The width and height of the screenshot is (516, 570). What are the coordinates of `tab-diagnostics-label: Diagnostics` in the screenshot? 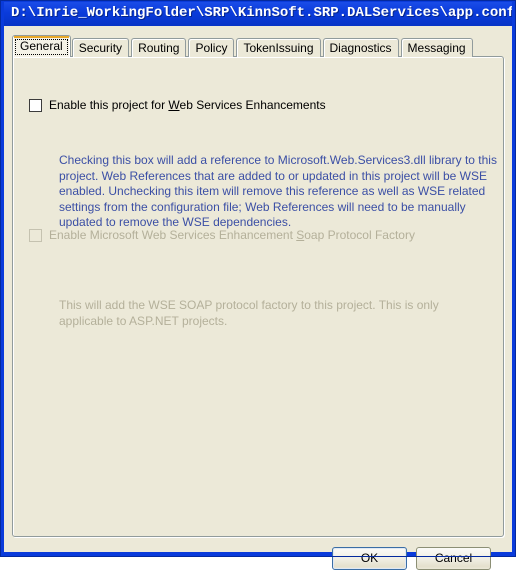 It's located at (360, 48).